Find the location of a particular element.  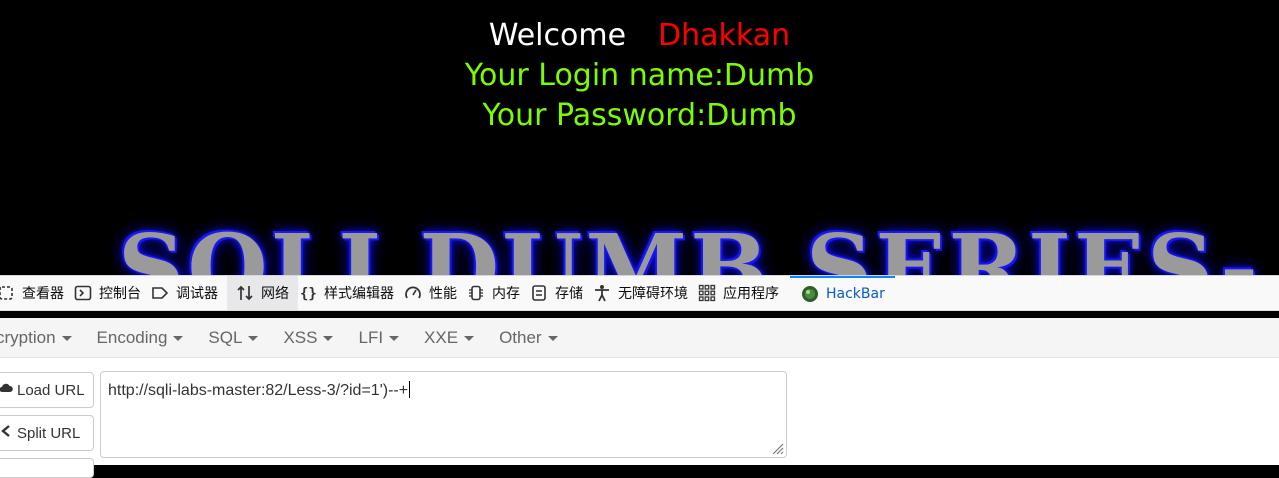

performance-icon is located at coordinates (413, 293).